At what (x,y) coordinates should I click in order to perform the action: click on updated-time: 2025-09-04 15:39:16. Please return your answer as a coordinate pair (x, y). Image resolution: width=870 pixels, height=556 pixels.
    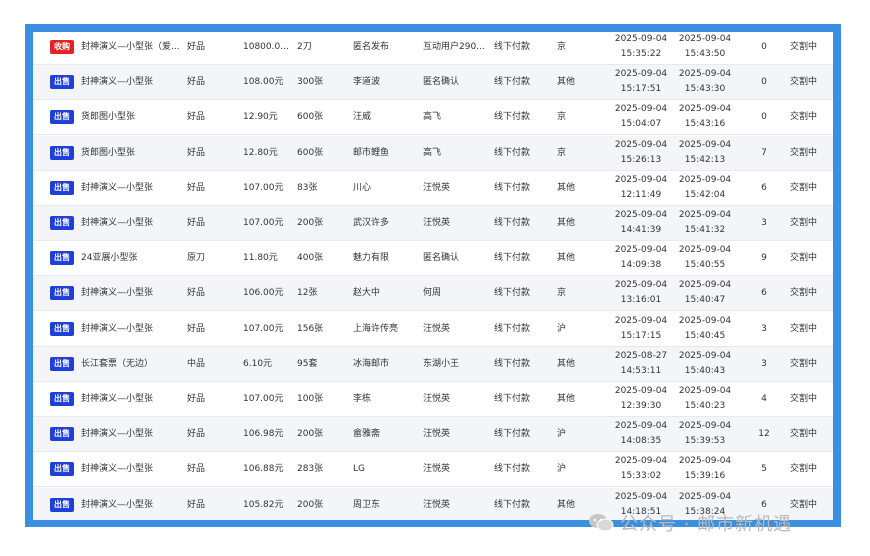
    Looking at the image, I should click on (705, 470).